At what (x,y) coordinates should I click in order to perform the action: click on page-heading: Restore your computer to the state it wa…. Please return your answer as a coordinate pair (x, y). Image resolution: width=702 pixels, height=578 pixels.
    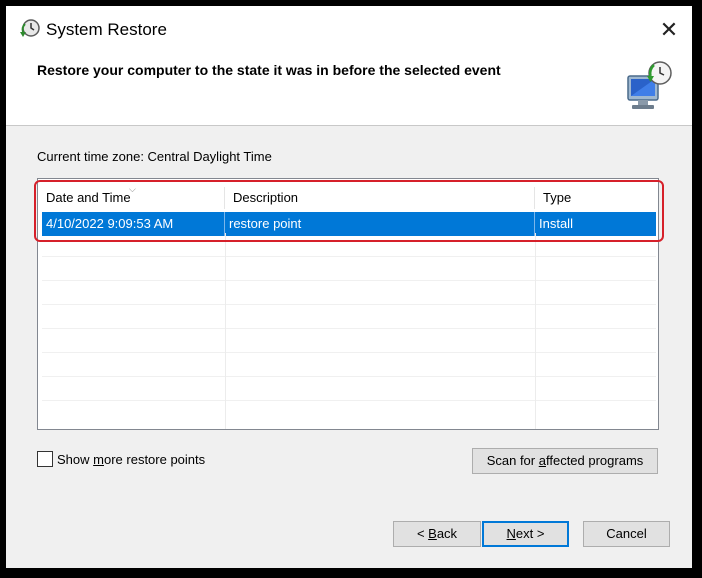
    Looking at the image, I should click on (269, 70).